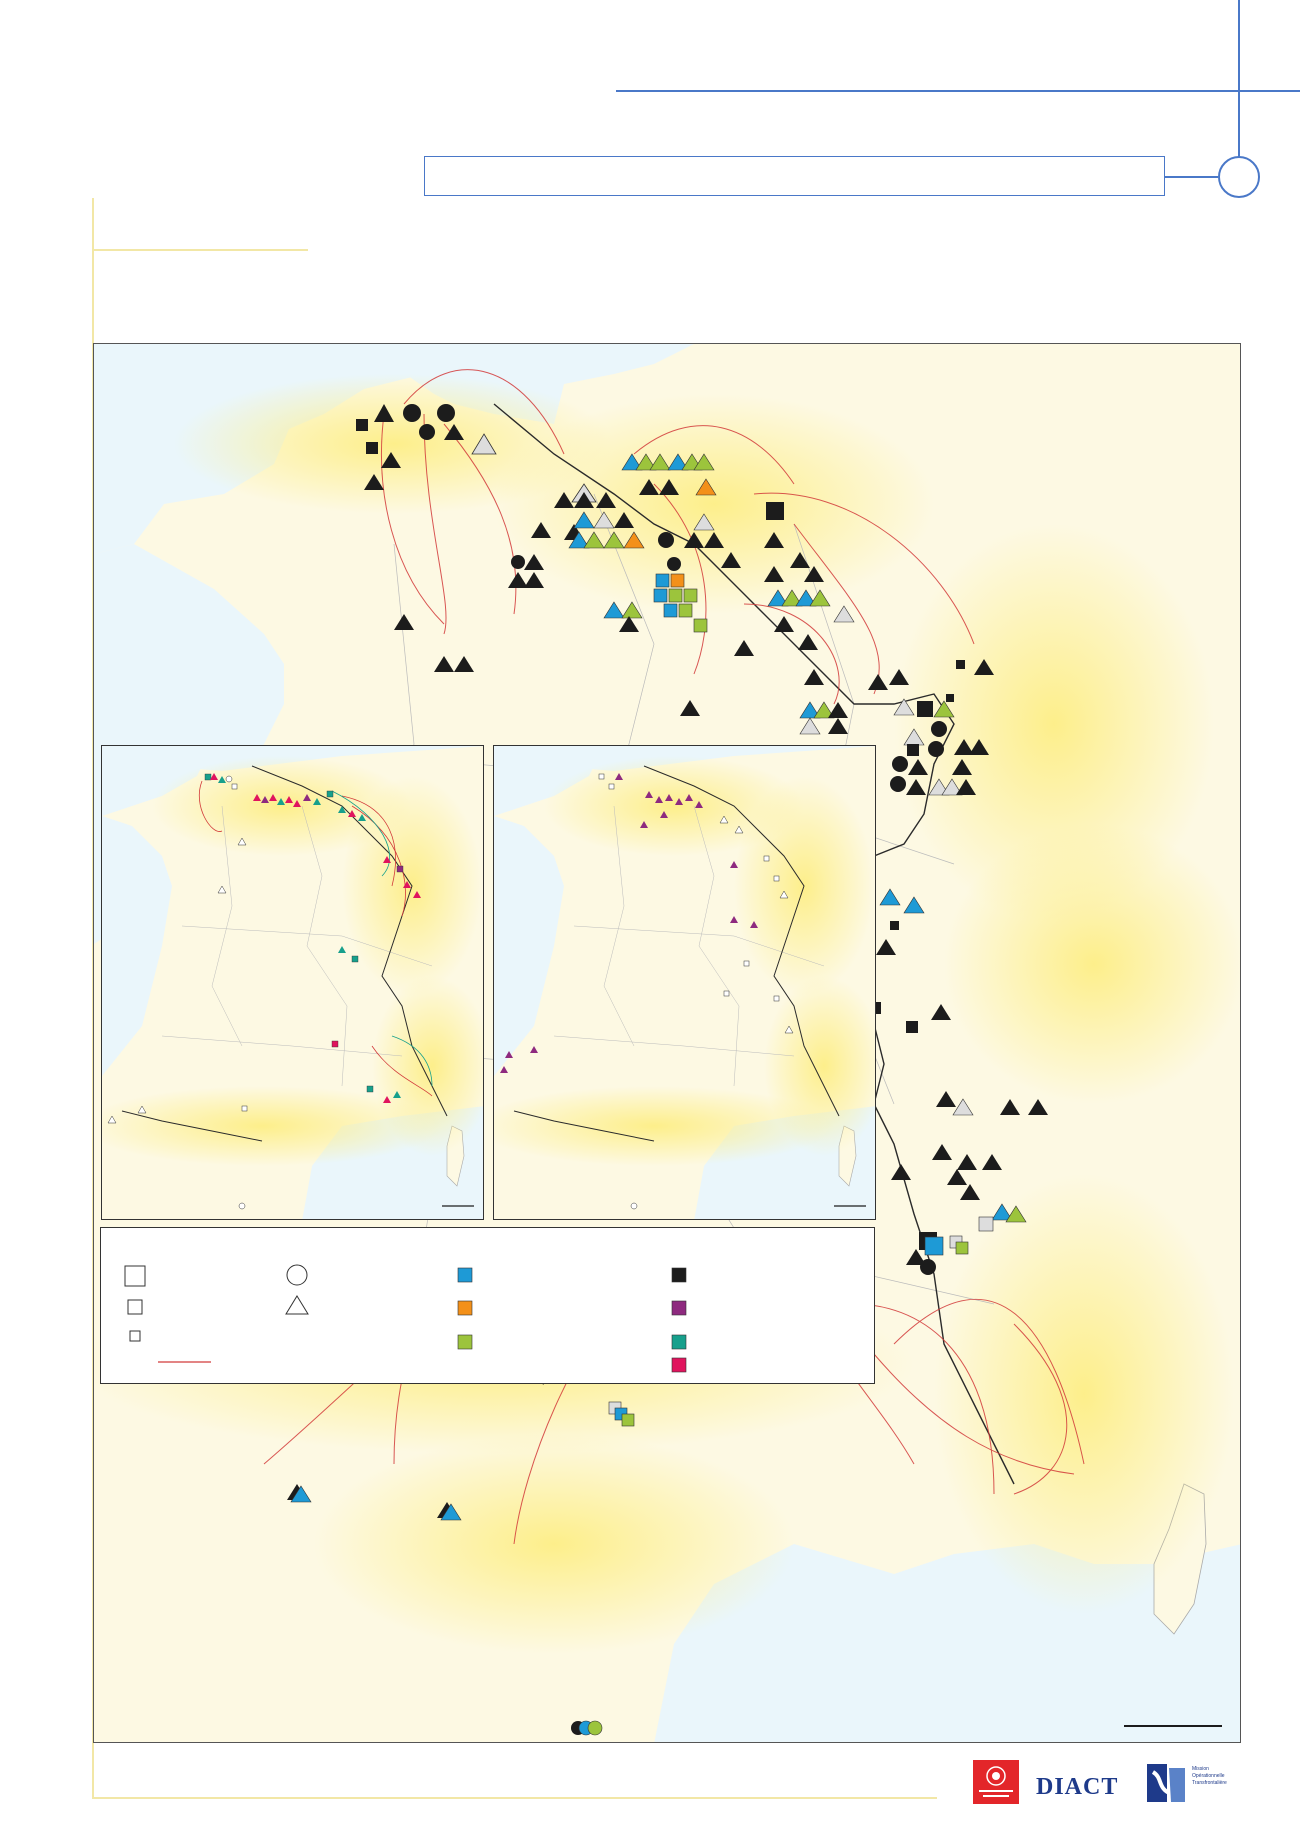 This screenshot has width=1300, height=1839. Describe the element at coordinates (1209, 1783) in the screenshot. I see `mot-line-3: Transfrontalière` at that location.